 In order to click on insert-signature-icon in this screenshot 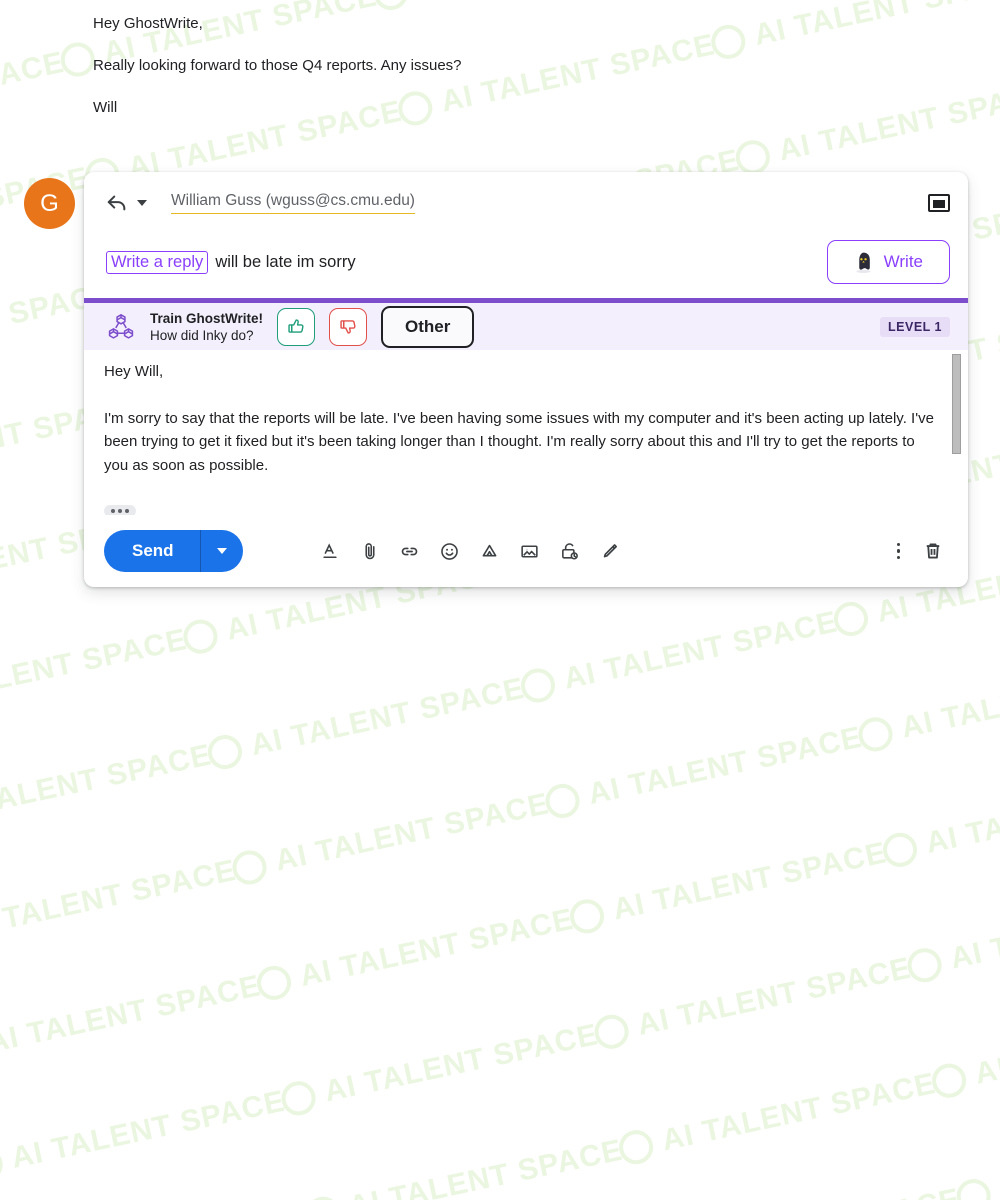, I will do `click(610, 551)`.